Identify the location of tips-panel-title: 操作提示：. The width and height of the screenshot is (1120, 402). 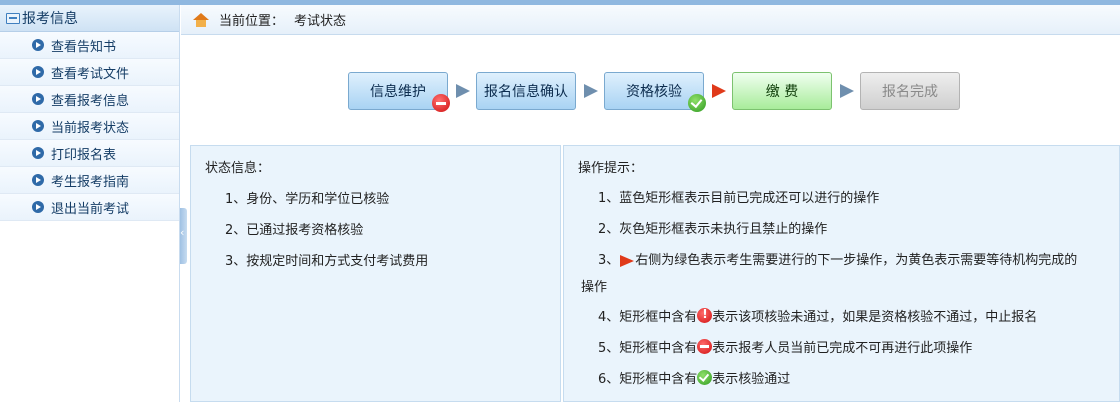
(611, 168).